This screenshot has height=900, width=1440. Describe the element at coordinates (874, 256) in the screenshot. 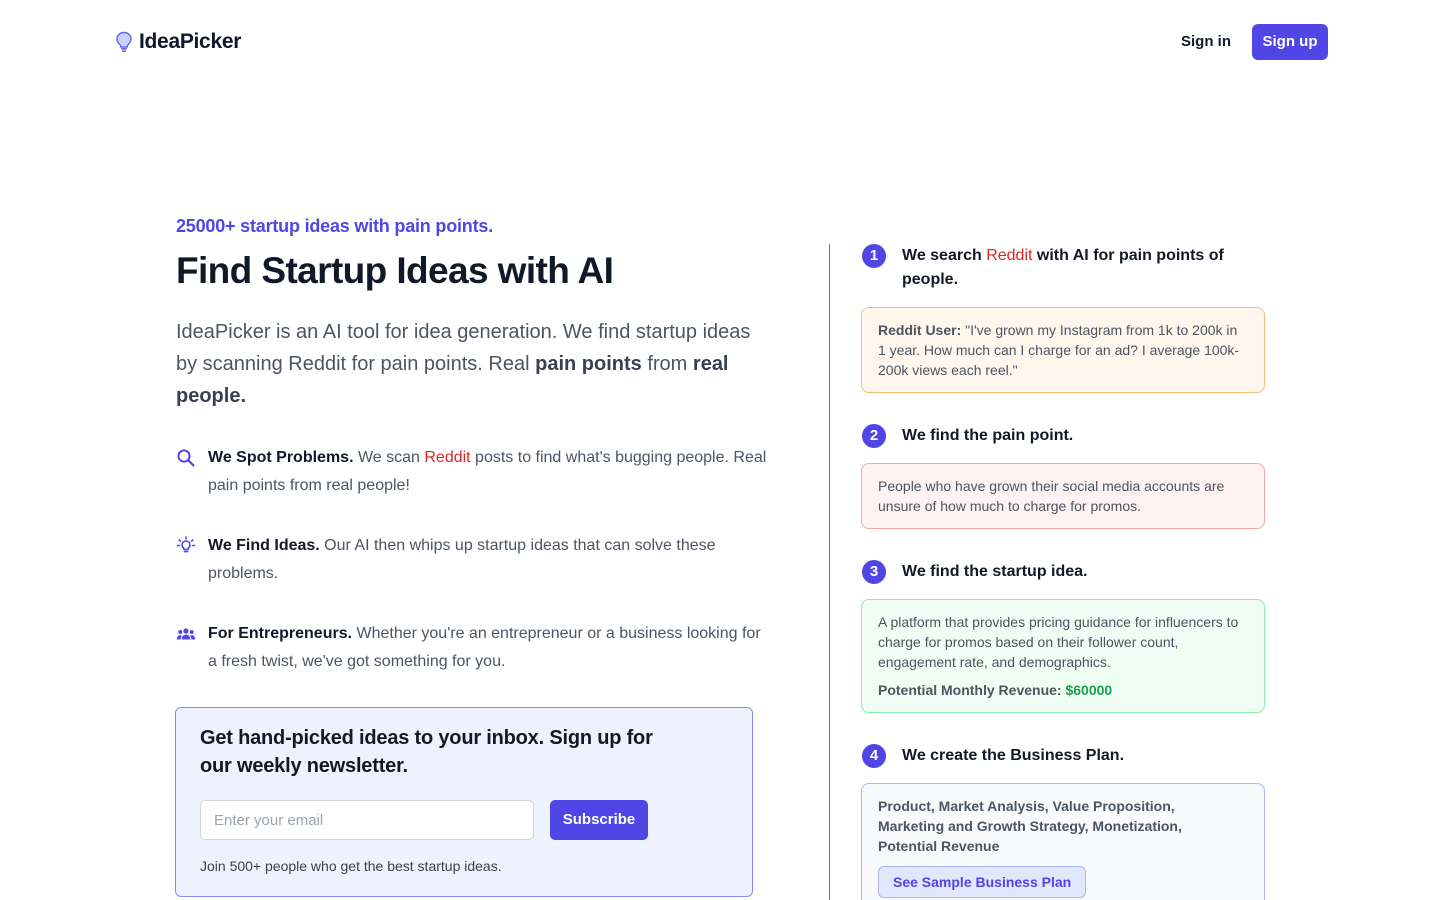

I see `step-number-badge: 1` at that location.